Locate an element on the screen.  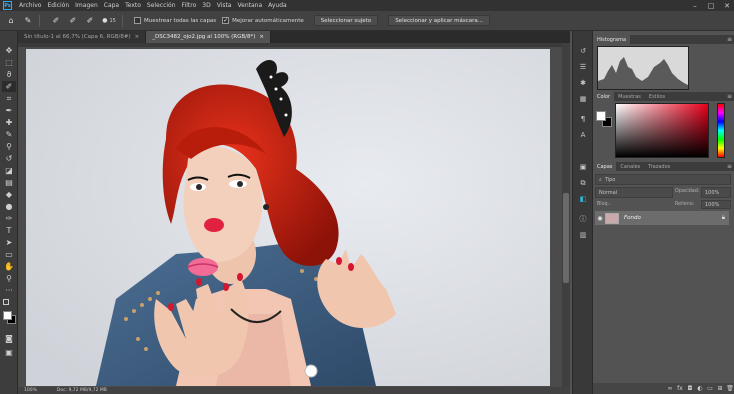
character-icon: A is located at coordinates (583, 135).